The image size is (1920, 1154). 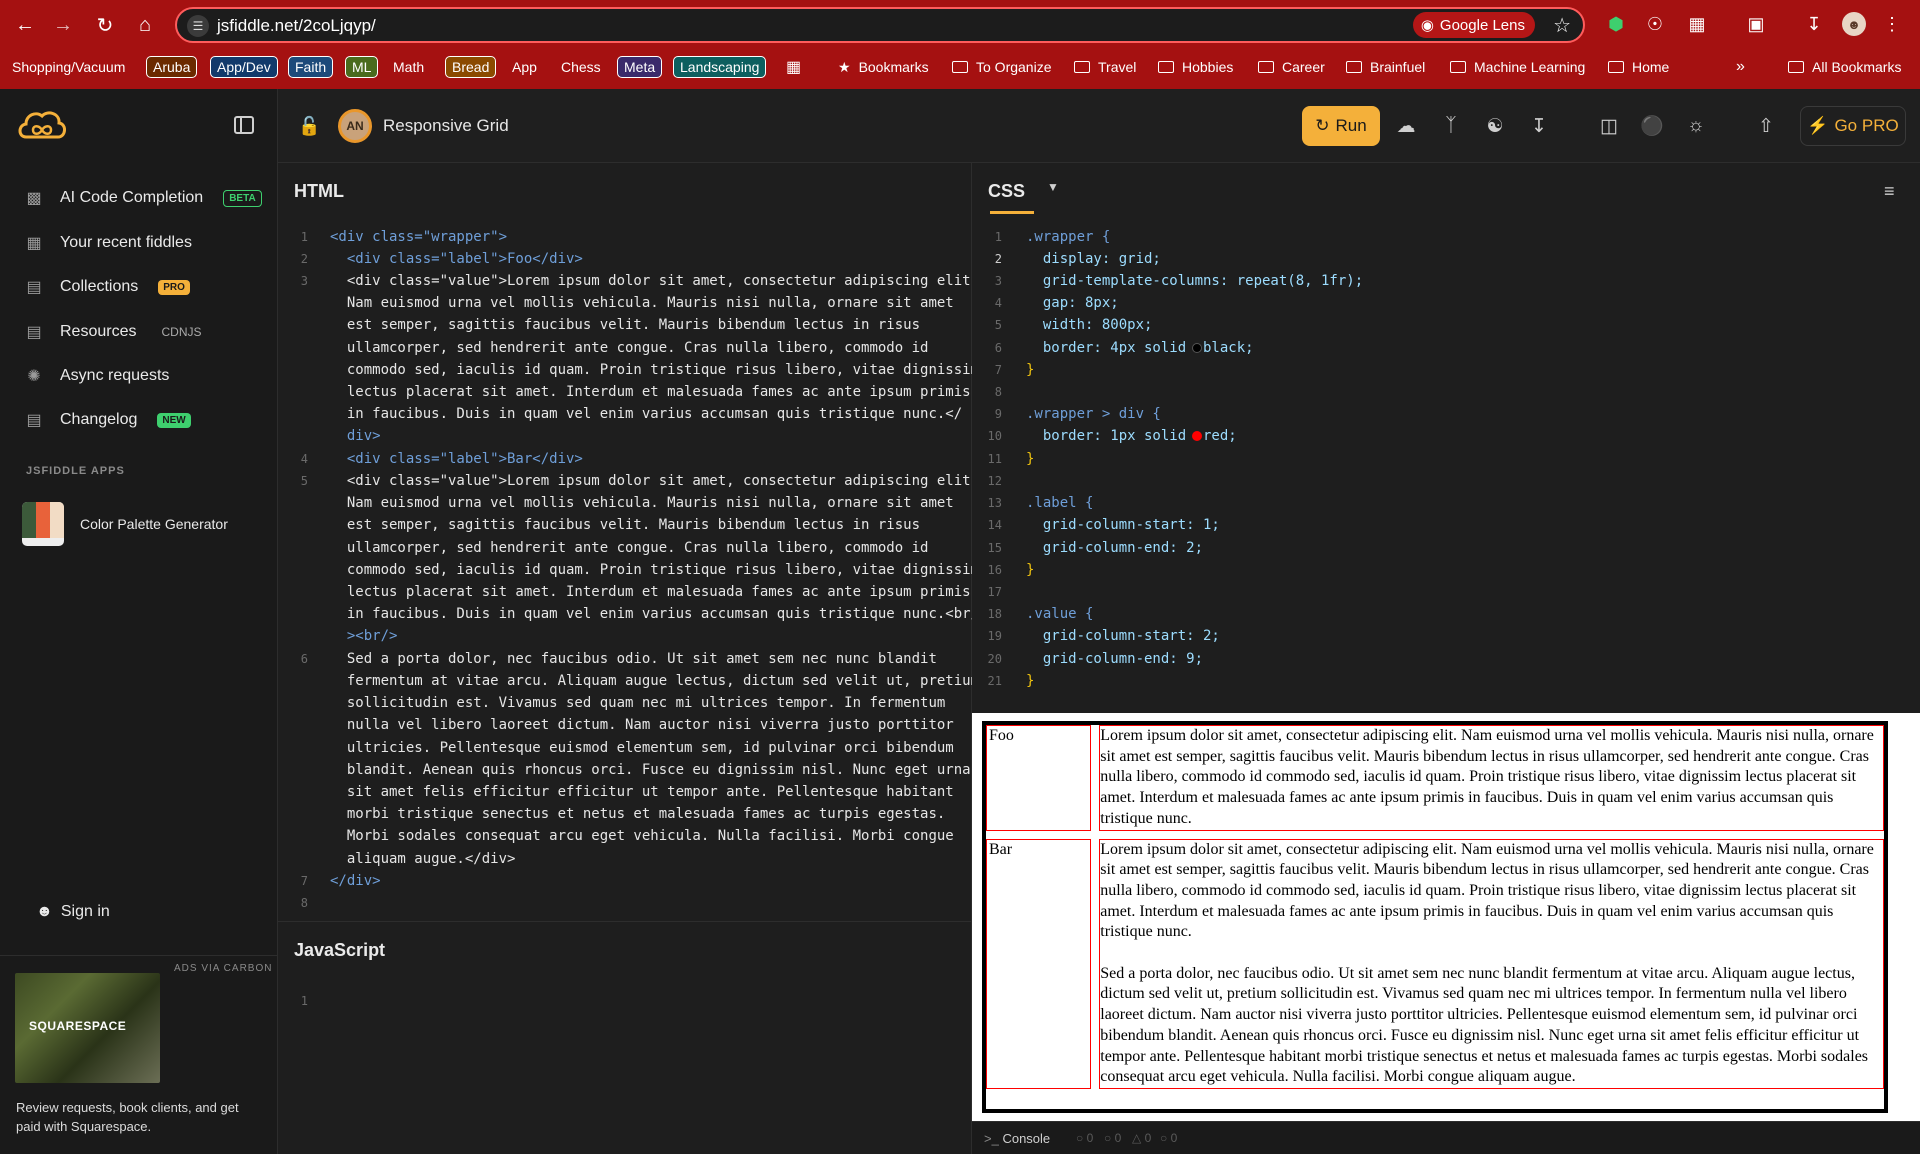 I want to click on back-icon: ←, so click(x=25, y=25).